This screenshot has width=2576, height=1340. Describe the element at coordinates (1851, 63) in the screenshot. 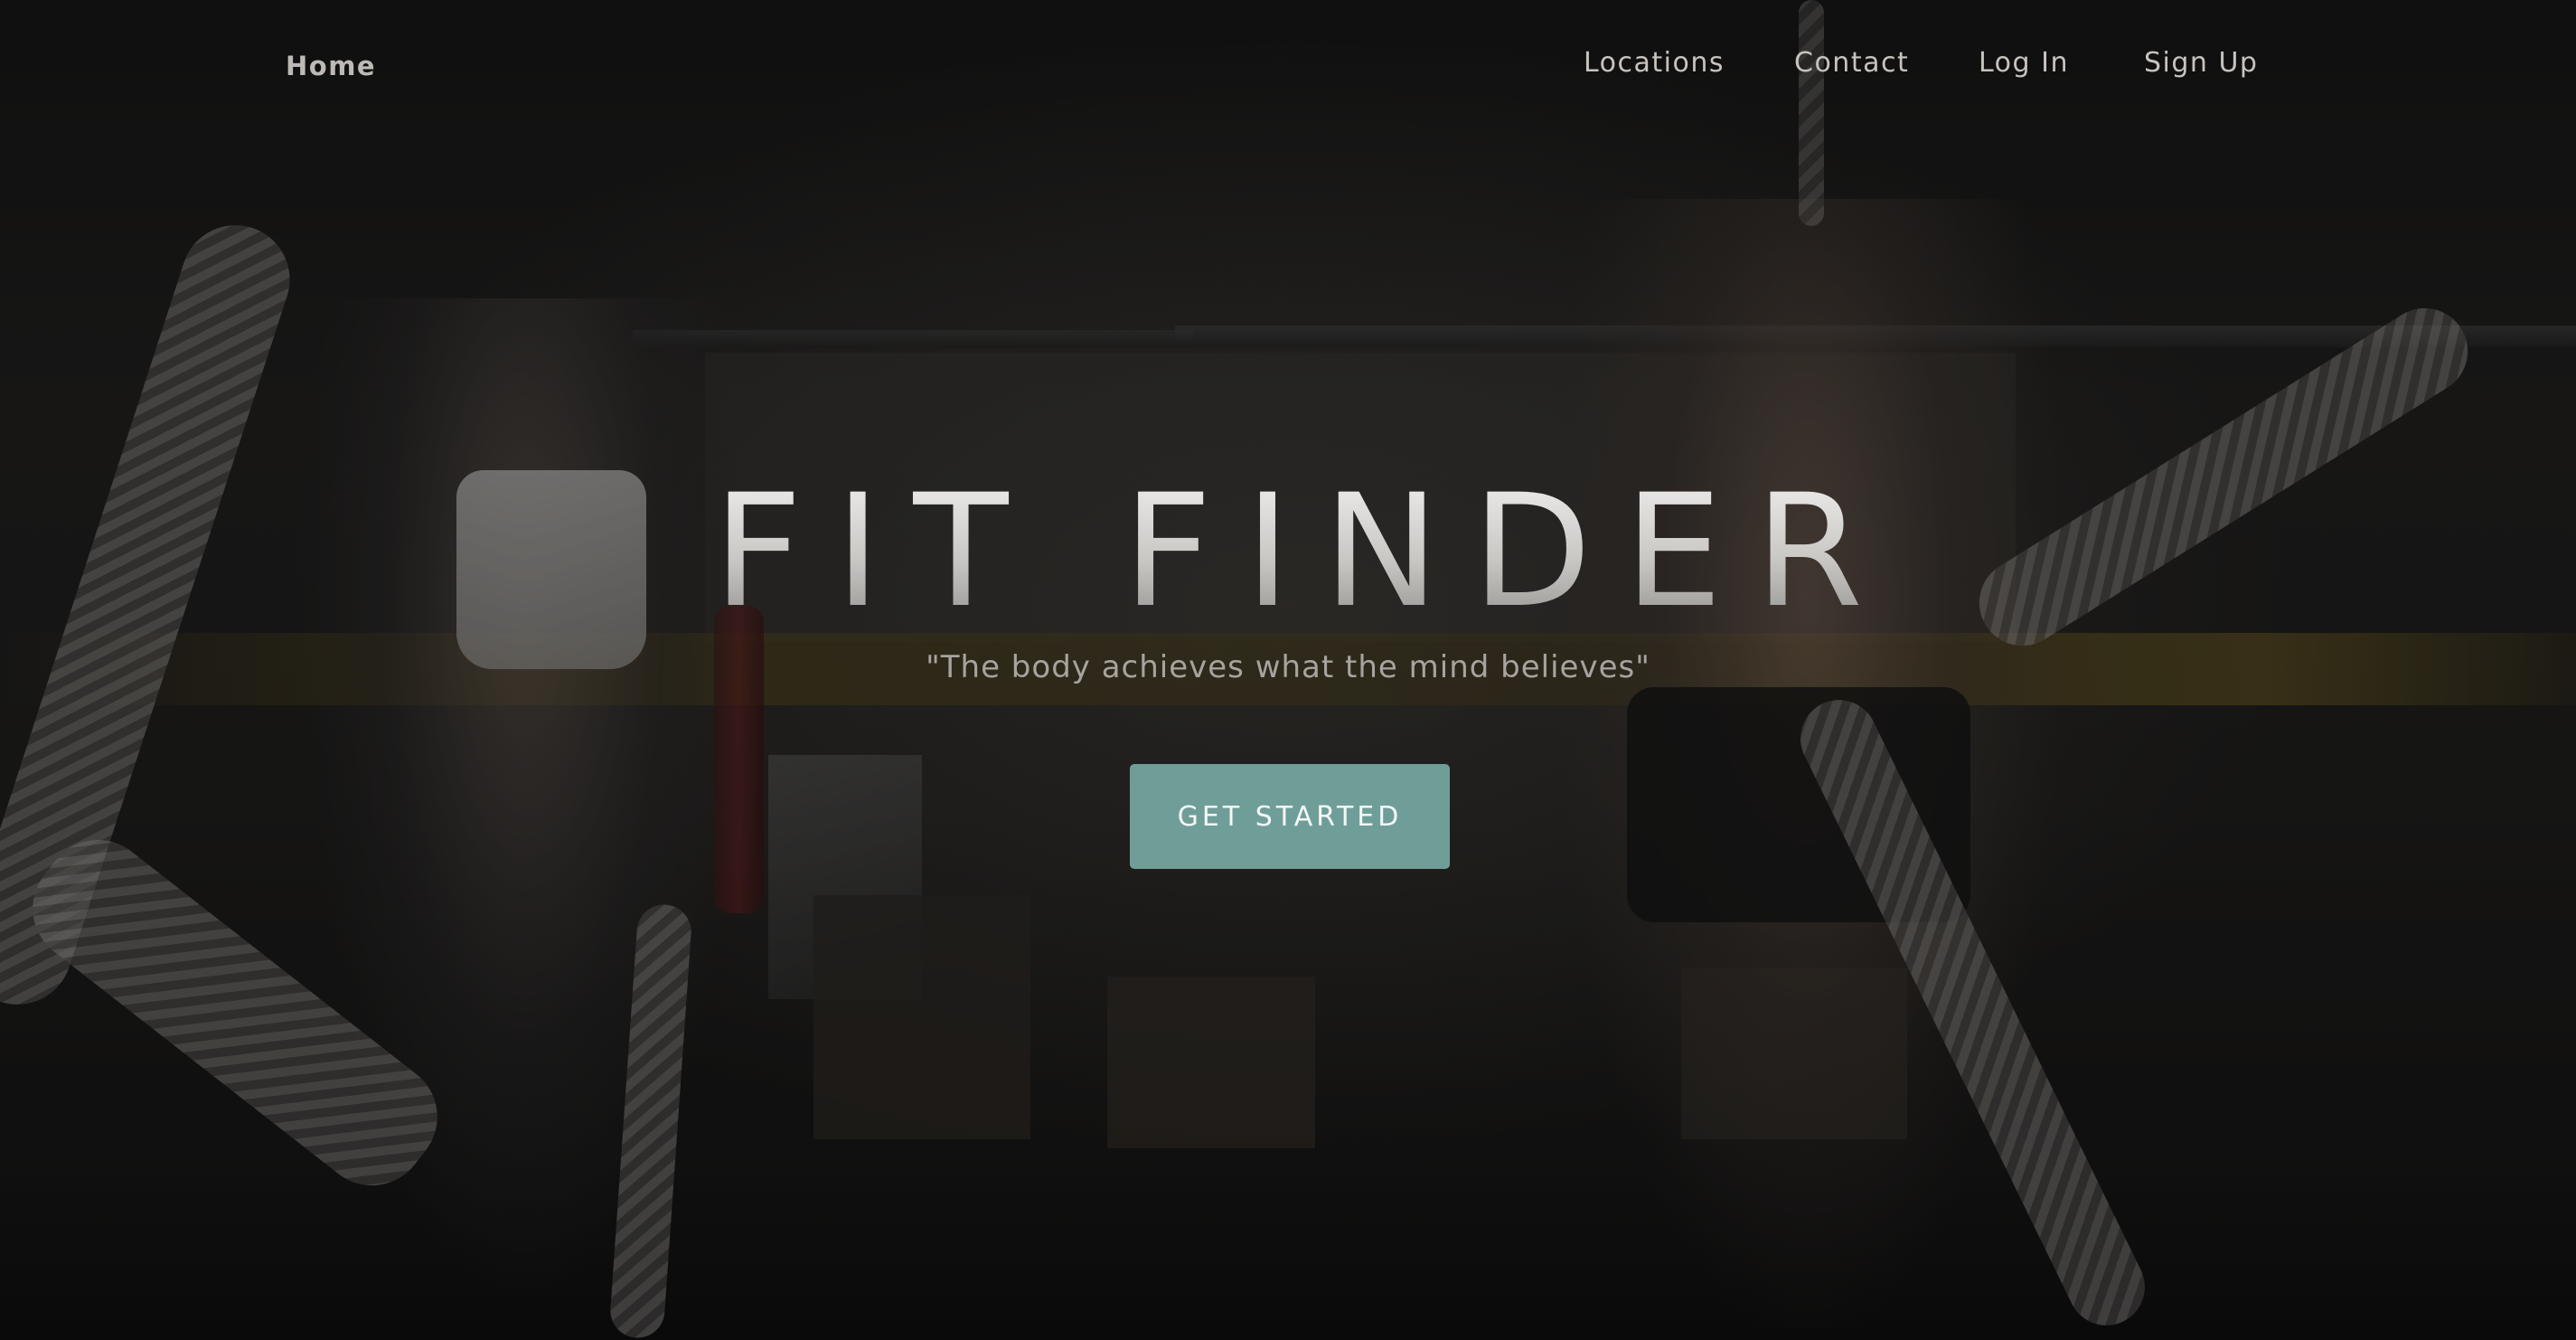

I see `nav-contact-link: Contact` at that location.